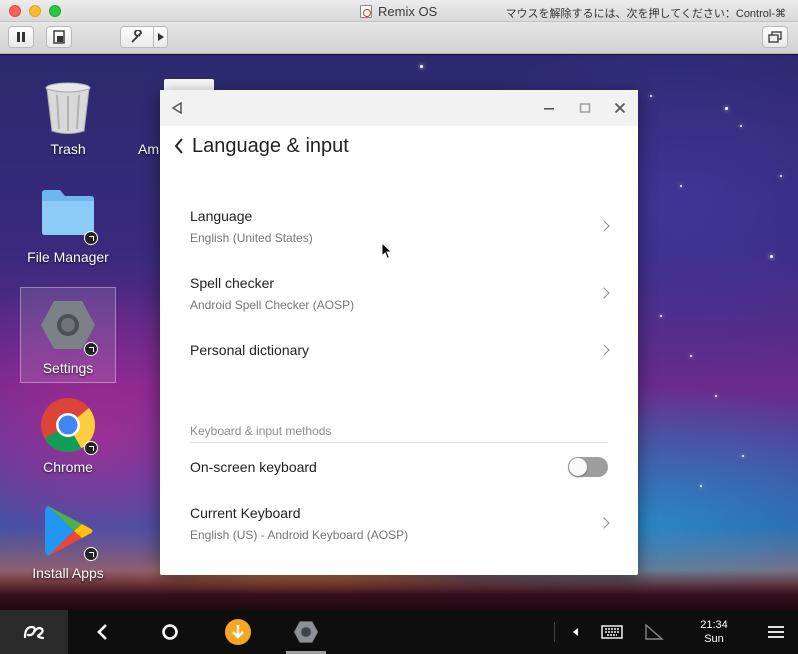 The height and width of the screenshot is (654, 798). Describe the element at coordinates (714, 625) in the screenshot. I see `clock-time: 21:34` at that location.